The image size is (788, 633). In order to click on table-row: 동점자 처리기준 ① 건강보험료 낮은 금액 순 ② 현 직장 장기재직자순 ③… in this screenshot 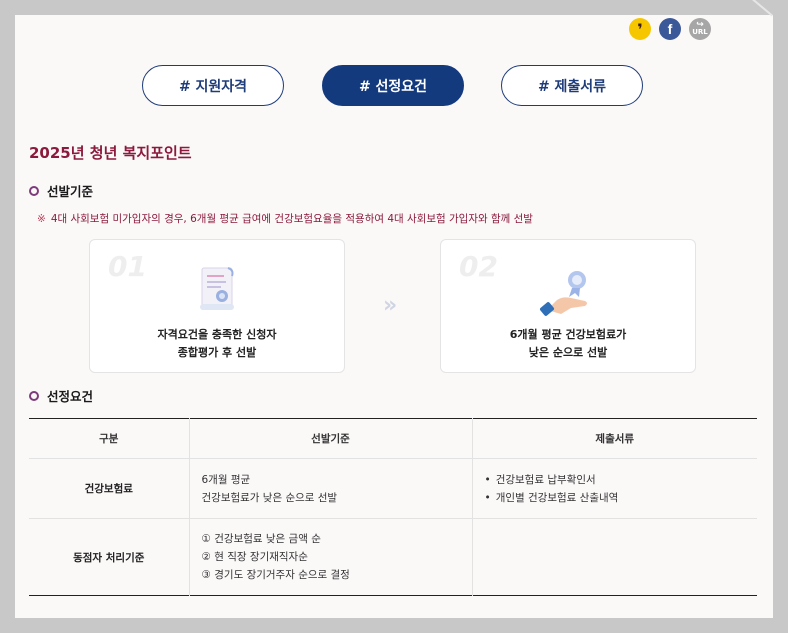, I will do `click(393, 557)`.